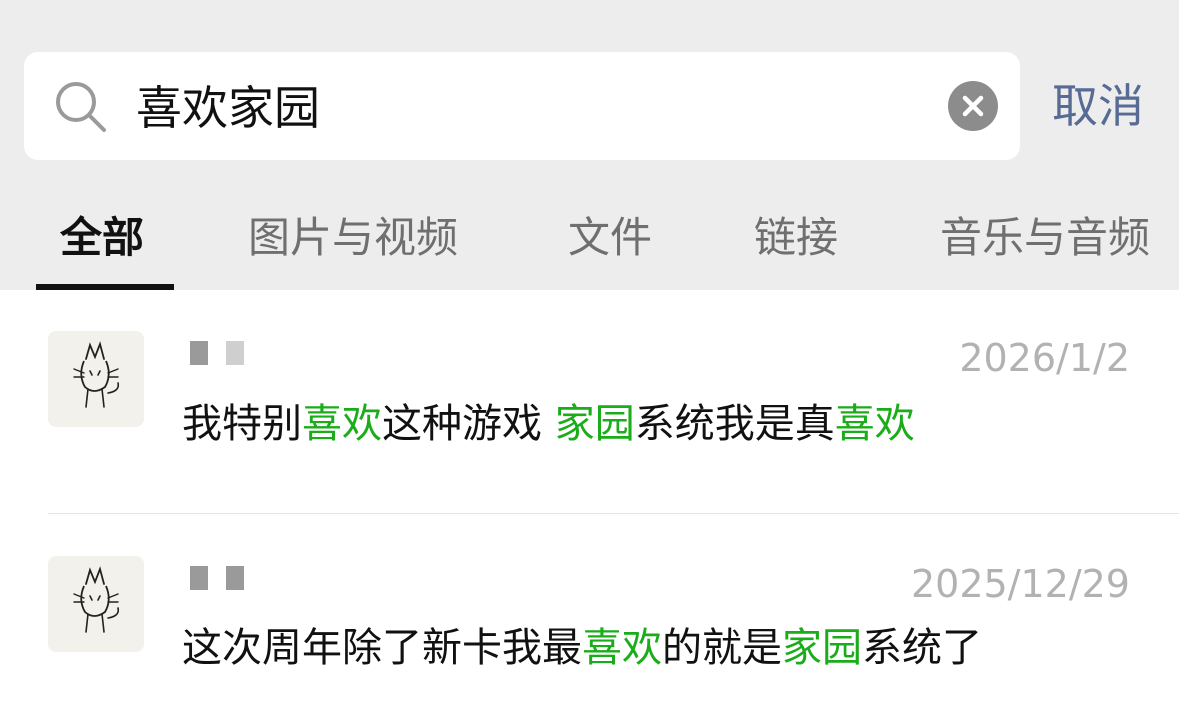 Image resolution: width=1179 pixels, height=722 pixels. Describe the element at coordinates (242, 424) in the screenshot. I see `message-segment: 我特别` at that location.